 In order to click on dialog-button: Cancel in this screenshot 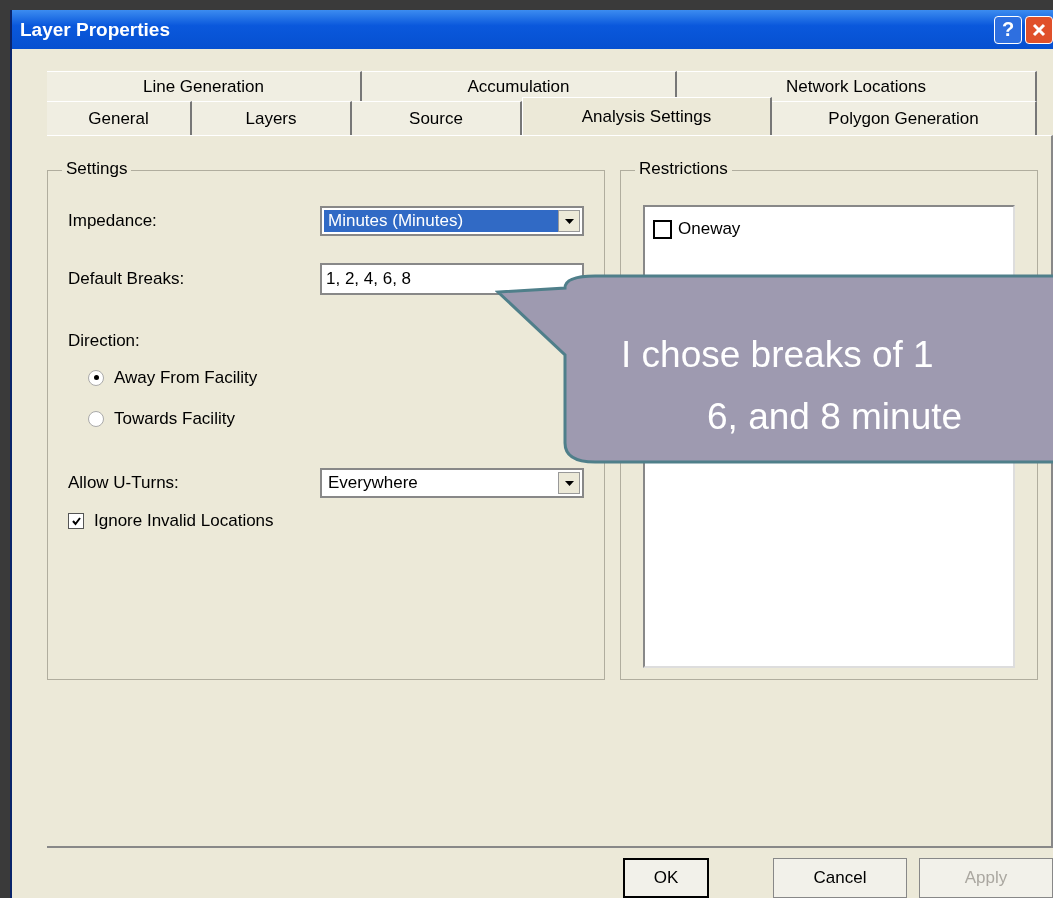, I will do `click(840, 878)`.